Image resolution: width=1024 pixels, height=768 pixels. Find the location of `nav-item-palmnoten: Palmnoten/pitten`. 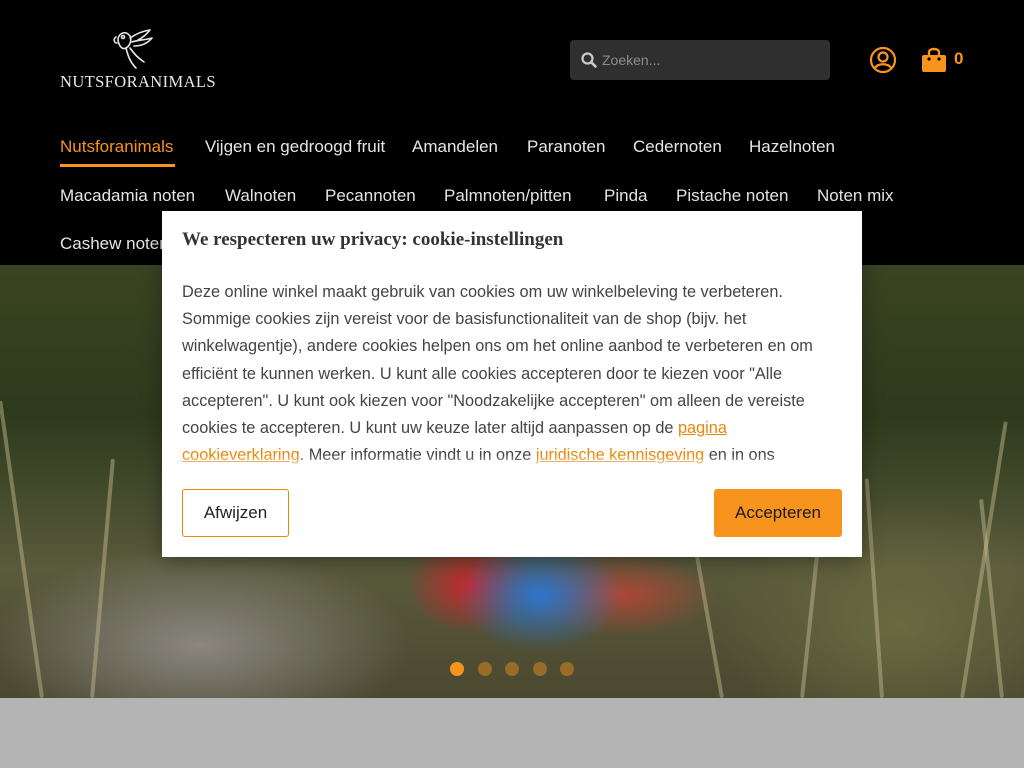

nav-item-palmnoten: Palmnoten/pitten is located at coordinates (508, 196).